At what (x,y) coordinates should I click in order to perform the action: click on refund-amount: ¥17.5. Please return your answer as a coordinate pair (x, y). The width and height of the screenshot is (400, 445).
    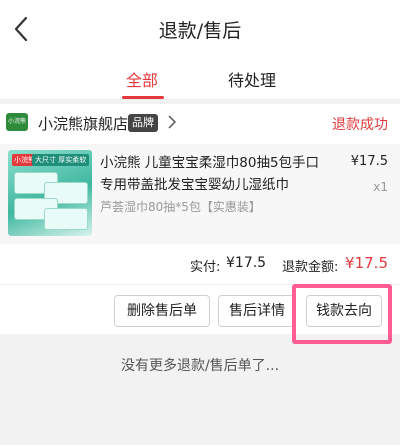
    Looking at the image, I should click on (366, 263).